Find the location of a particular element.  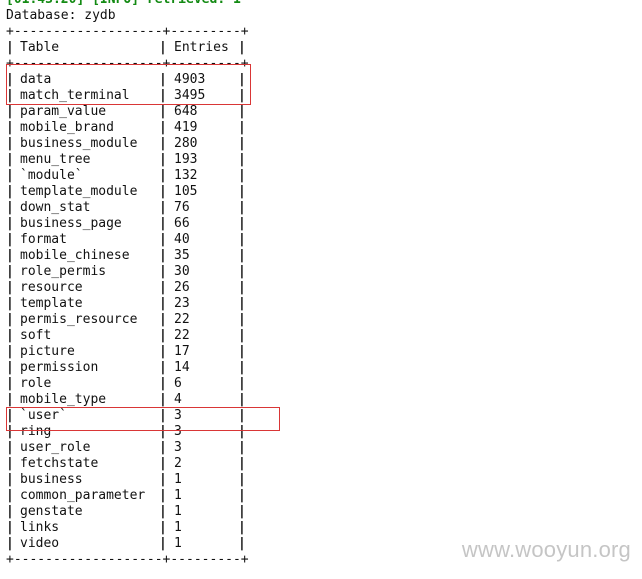

entries-cell: 132 is located at coordinates (186, 175).